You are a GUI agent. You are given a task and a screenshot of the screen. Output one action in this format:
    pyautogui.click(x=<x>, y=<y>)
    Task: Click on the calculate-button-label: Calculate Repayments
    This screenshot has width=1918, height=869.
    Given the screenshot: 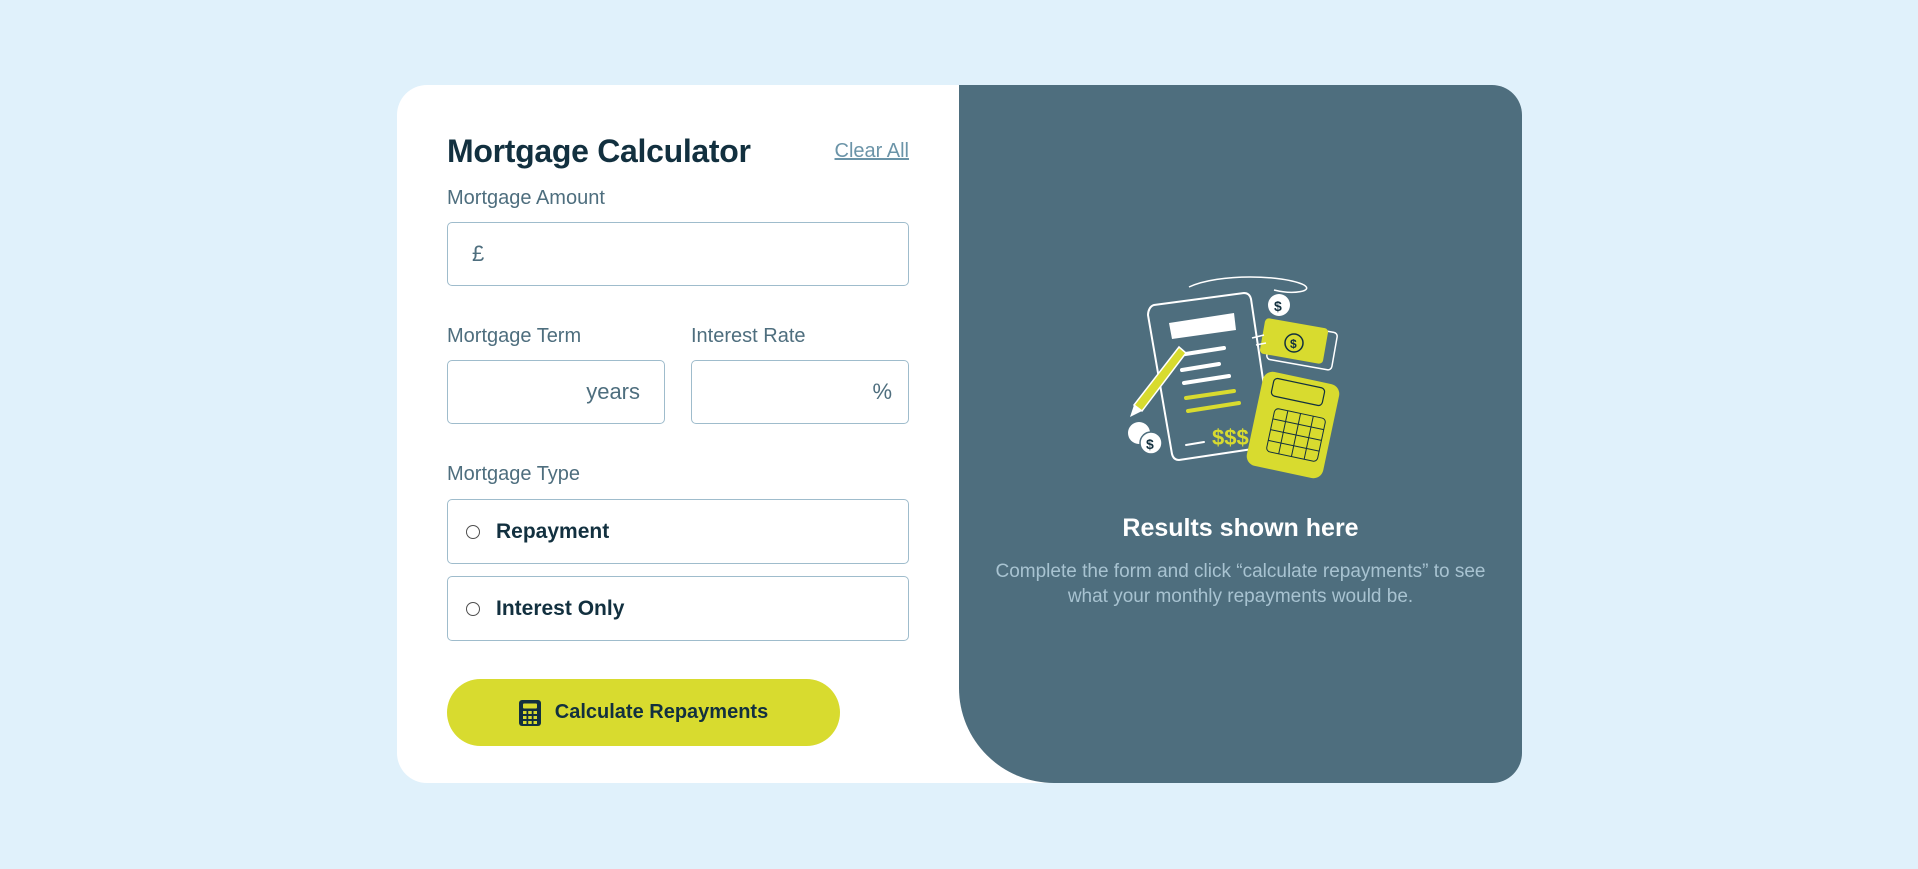 What is the action you would take?
    pyautogui.click(x=661, y=712)
    